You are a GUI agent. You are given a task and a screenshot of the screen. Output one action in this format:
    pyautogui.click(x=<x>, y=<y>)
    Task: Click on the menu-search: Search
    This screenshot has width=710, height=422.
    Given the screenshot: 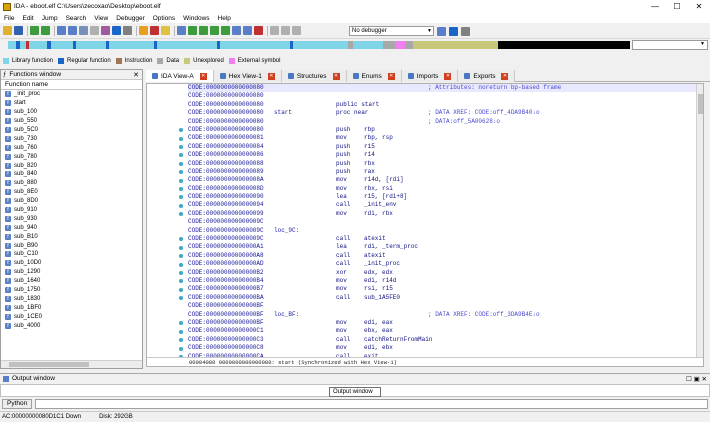 What is the action you would take?
    pyautogui.click(x=76, y=18)
    